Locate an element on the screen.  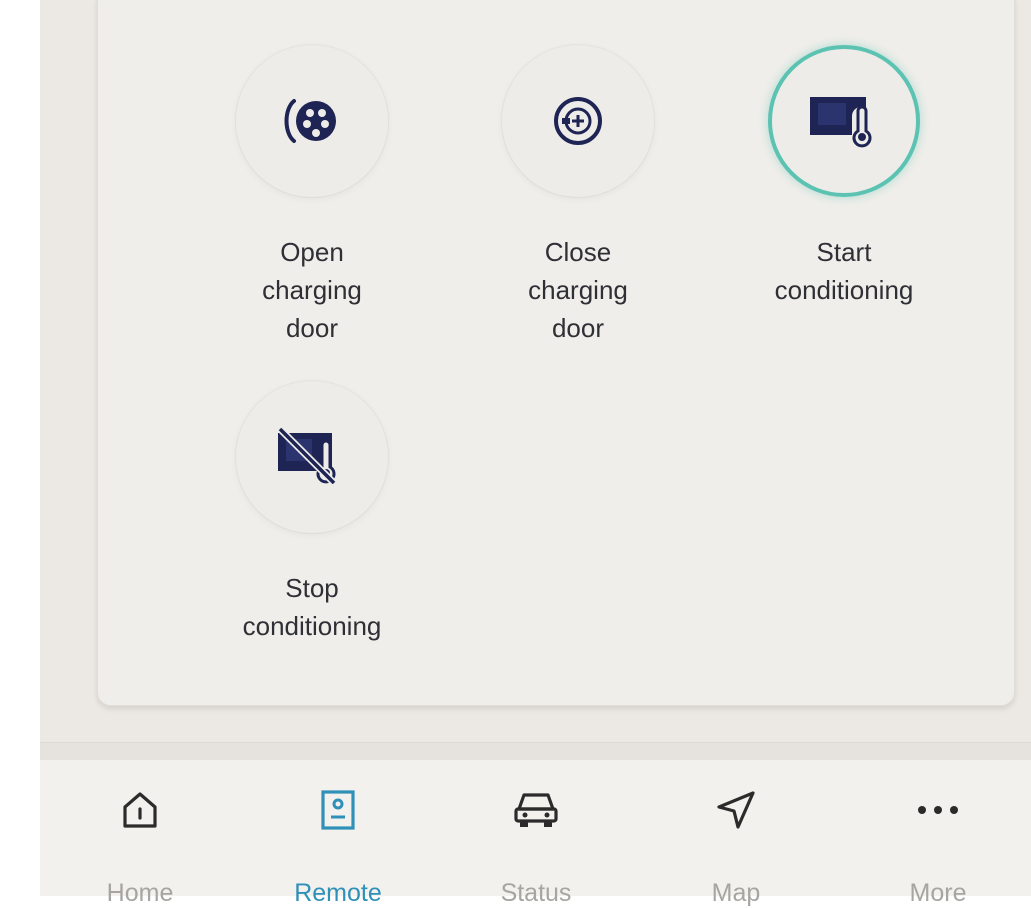
start-conditioning-button is located at coordinates (844, 121).